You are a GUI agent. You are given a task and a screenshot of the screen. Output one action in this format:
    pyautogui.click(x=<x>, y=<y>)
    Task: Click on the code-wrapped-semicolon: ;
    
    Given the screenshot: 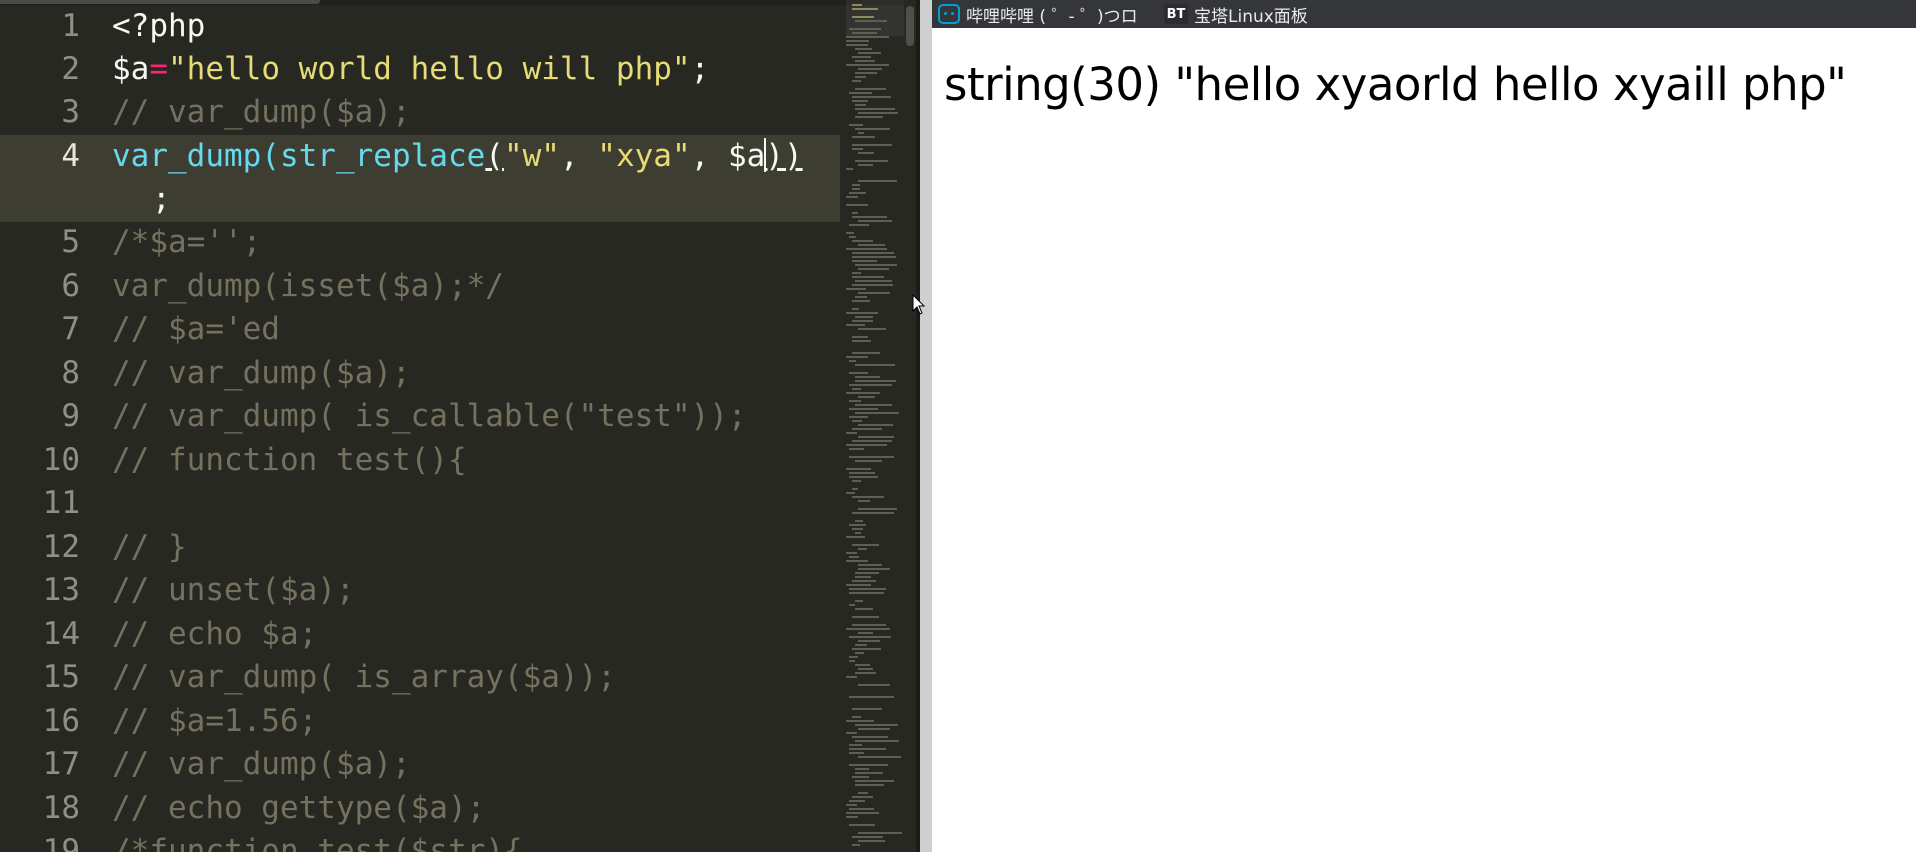 What is the action you would take?
    pyautogui.click(x=161, y=199)
    